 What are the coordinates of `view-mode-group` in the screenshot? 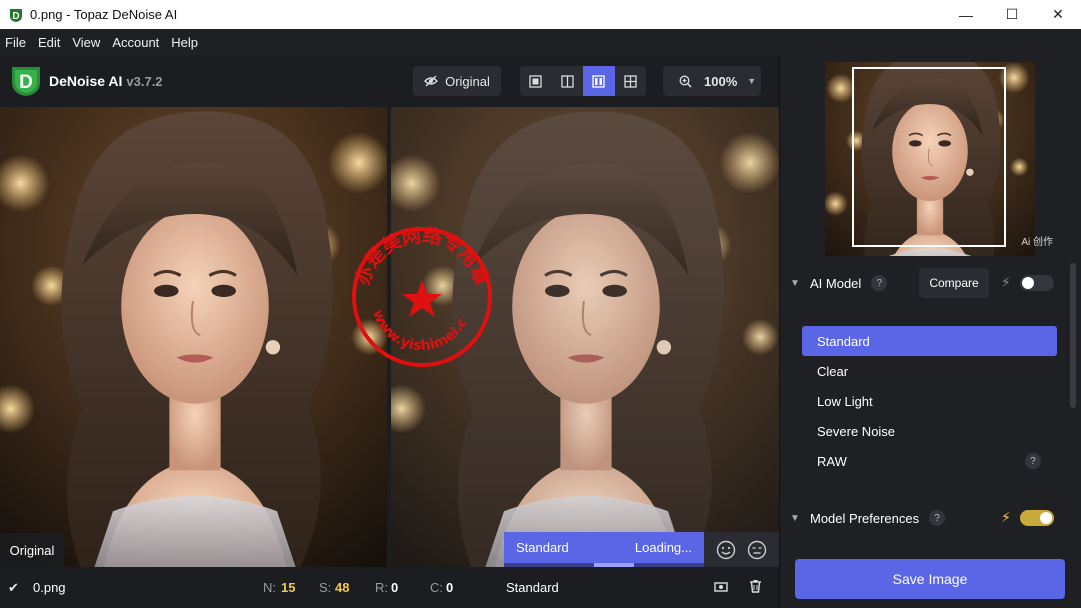 It's located at (583, 81).